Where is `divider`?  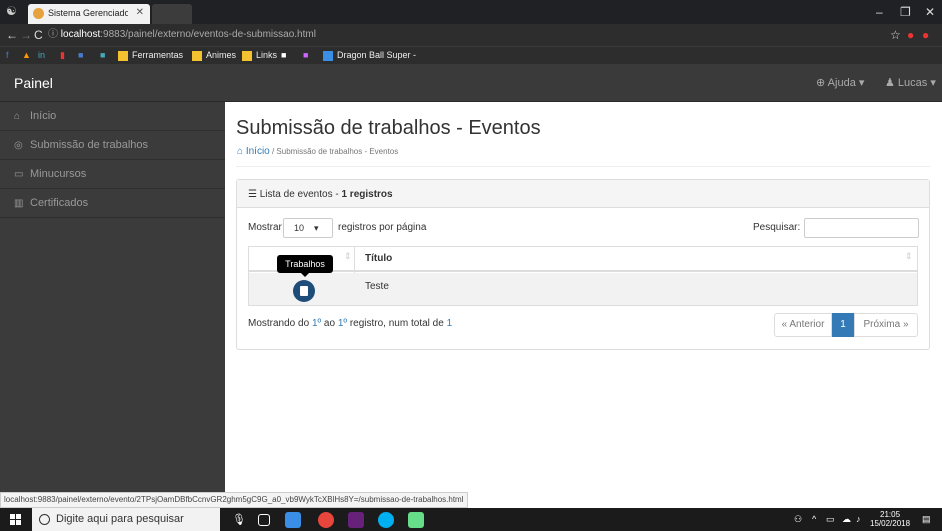
divider is located at coordinates (583, 166).